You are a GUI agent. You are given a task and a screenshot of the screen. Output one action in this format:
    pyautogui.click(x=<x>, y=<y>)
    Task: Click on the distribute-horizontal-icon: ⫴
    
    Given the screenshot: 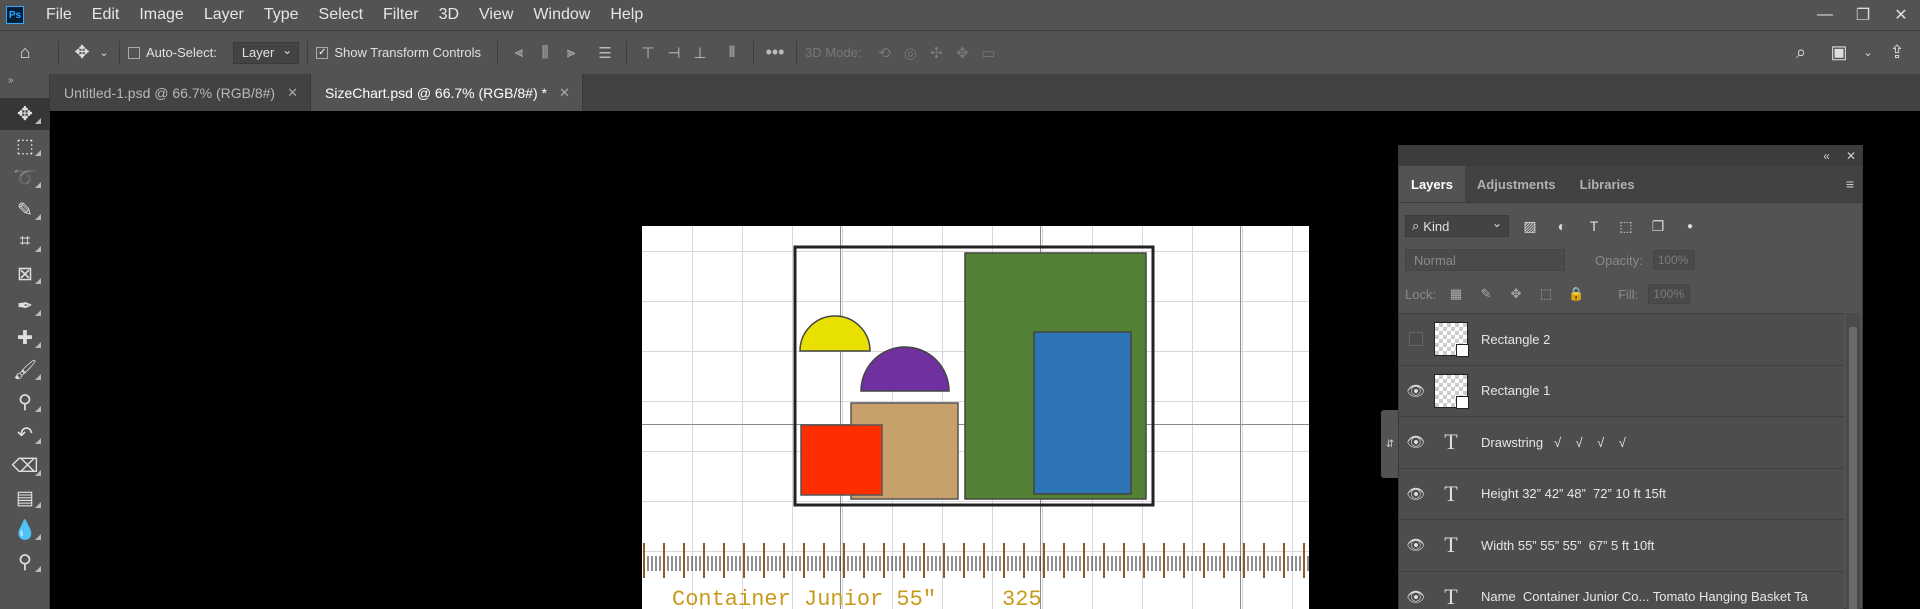 What is the action you would take?
    pyautogui.click(x=732, y=53)
    